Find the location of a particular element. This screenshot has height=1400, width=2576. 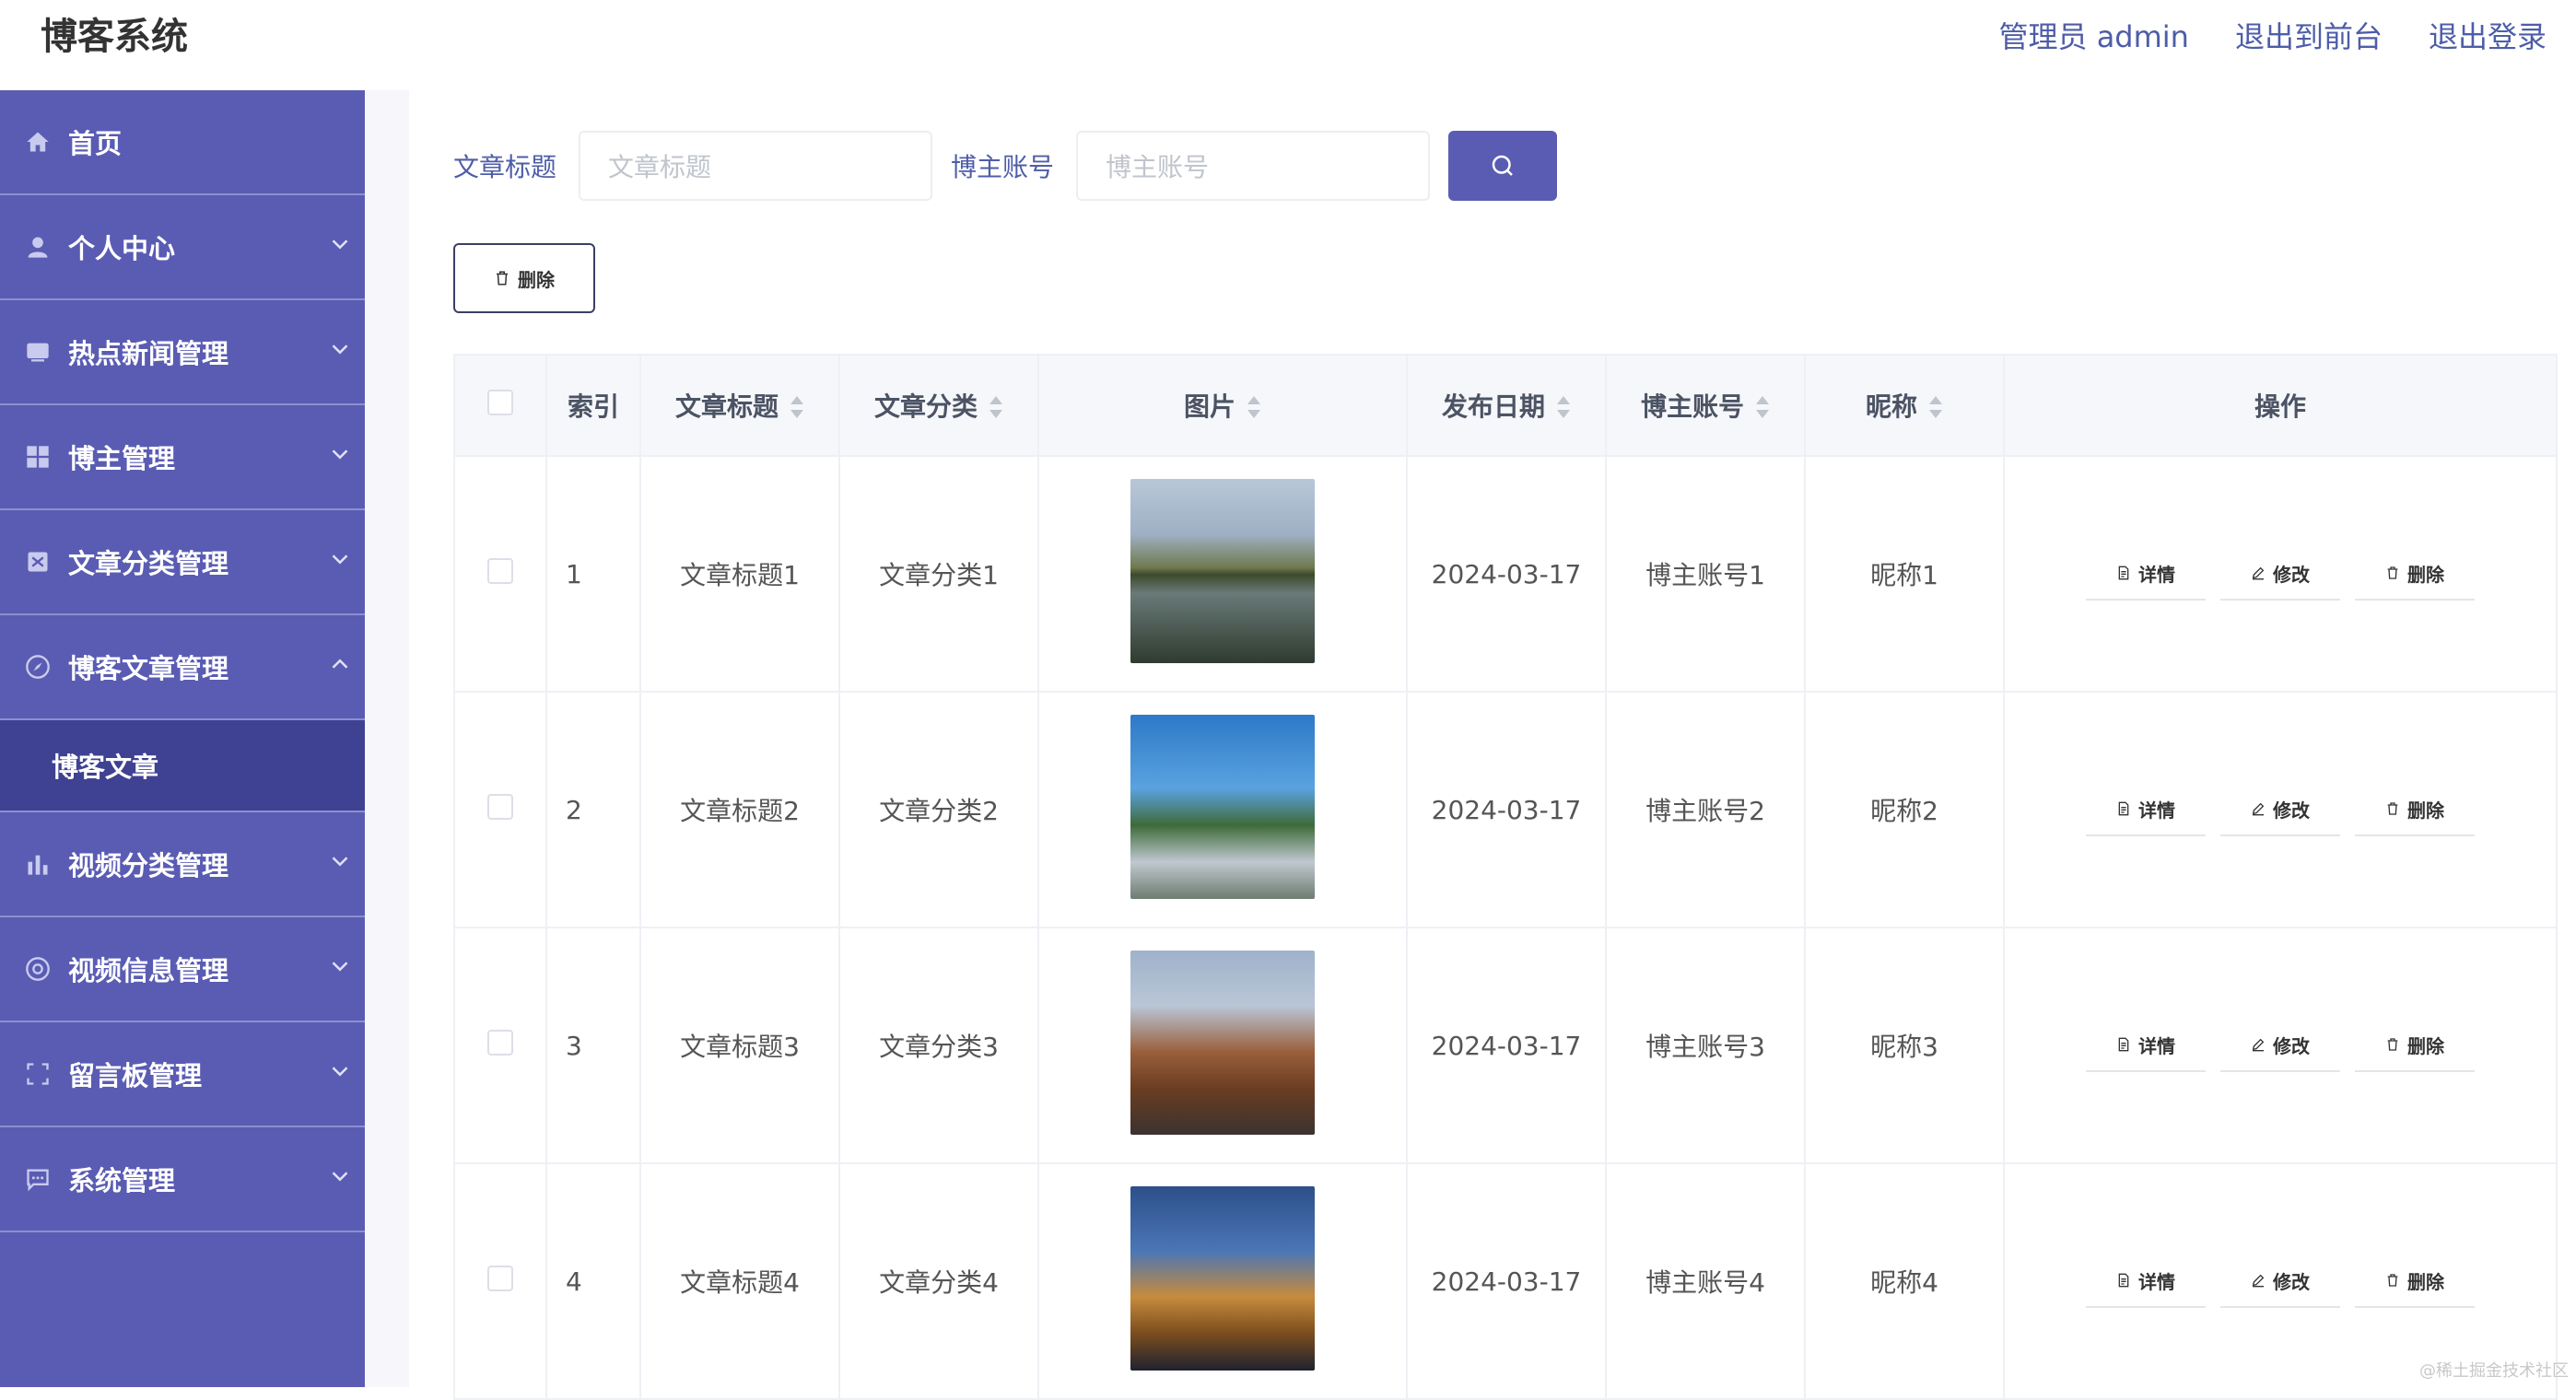

sidebar-item-label: 系统管理 is located at coordinates (121, 1179).